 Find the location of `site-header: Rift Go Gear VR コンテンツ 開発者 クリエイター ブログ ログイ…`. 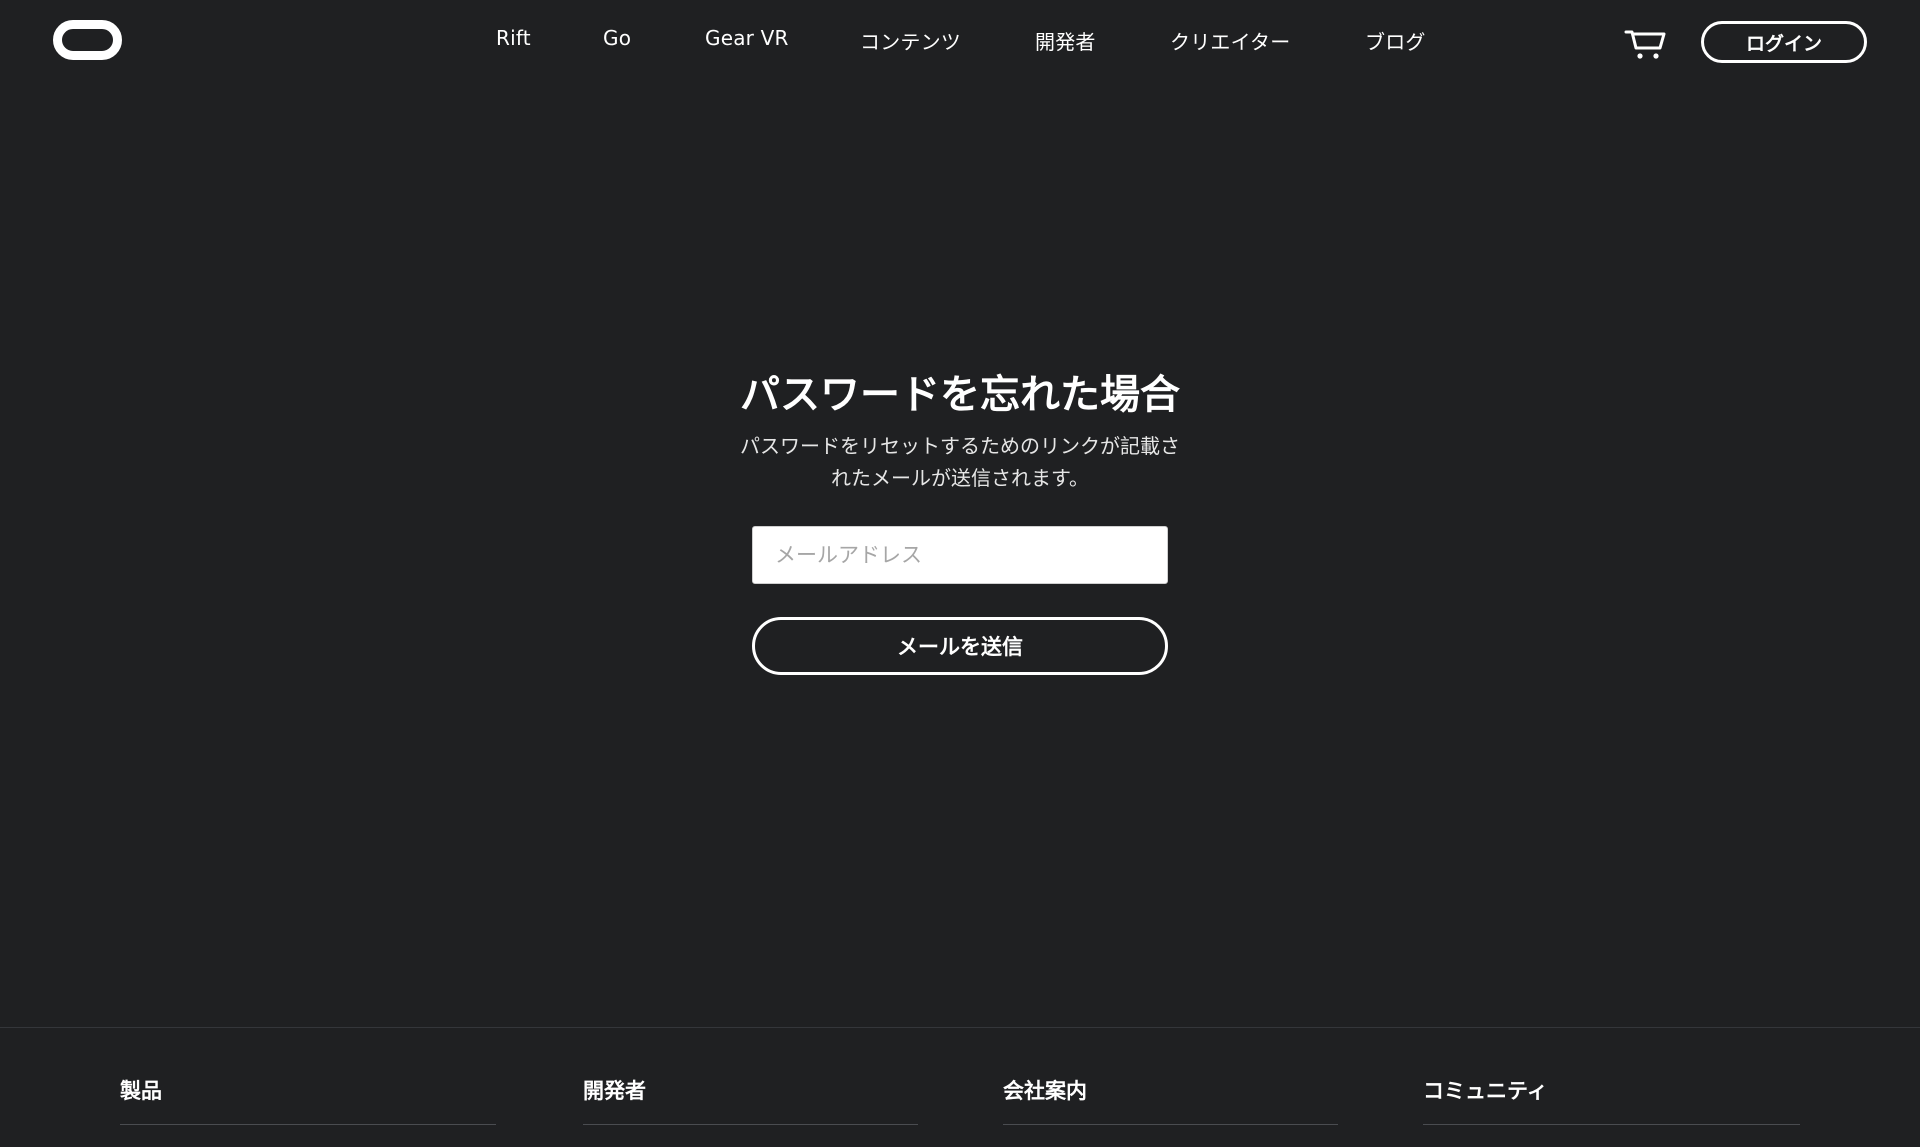

site-header: Rift Go Gear VR コンテンツ 開発者 クリエイター ブログ ログイ… is located at coordinates (960, 42).